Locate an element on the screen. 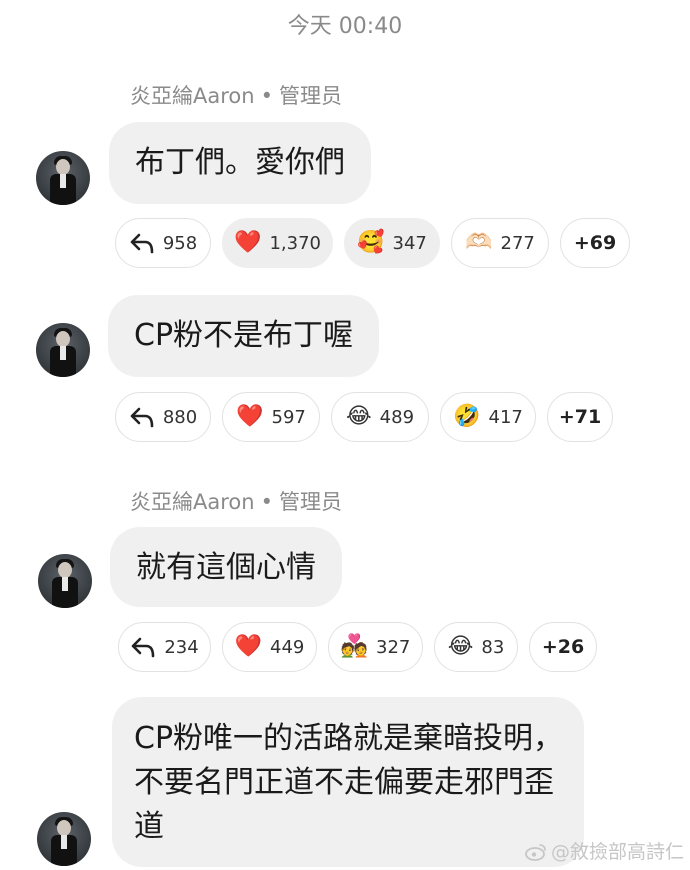 This screenshot has height=870, width=690. reply-count: 234 is located at coordinates (181, 647).